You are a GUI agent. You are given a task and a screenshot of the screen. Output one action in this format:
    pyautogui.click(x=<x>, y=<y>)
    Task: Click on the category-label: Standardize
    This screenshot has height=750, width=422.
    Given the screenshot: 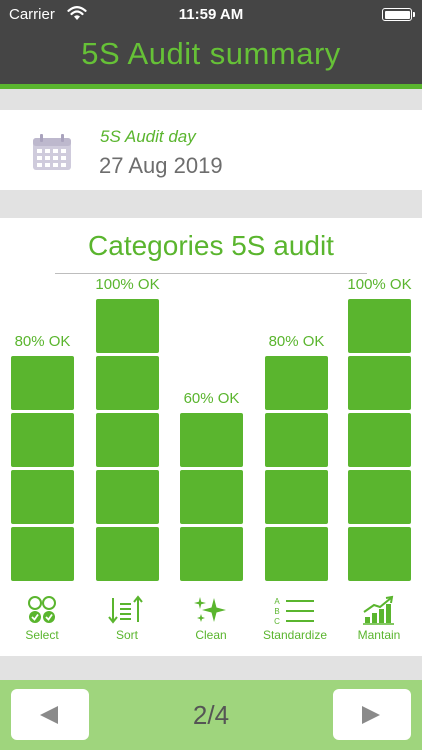 What is the action you would take?
    pyautogui.click(x=295, y=635)
    